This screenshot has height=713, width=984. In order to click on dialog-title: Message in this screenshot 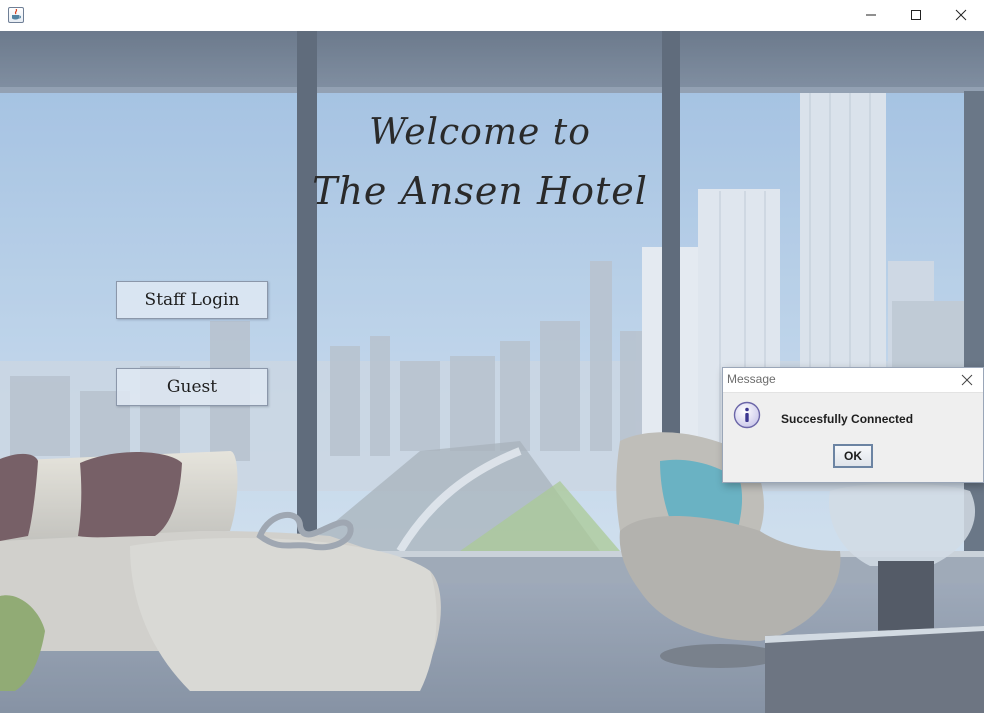, I will do `click(751, 379)`.